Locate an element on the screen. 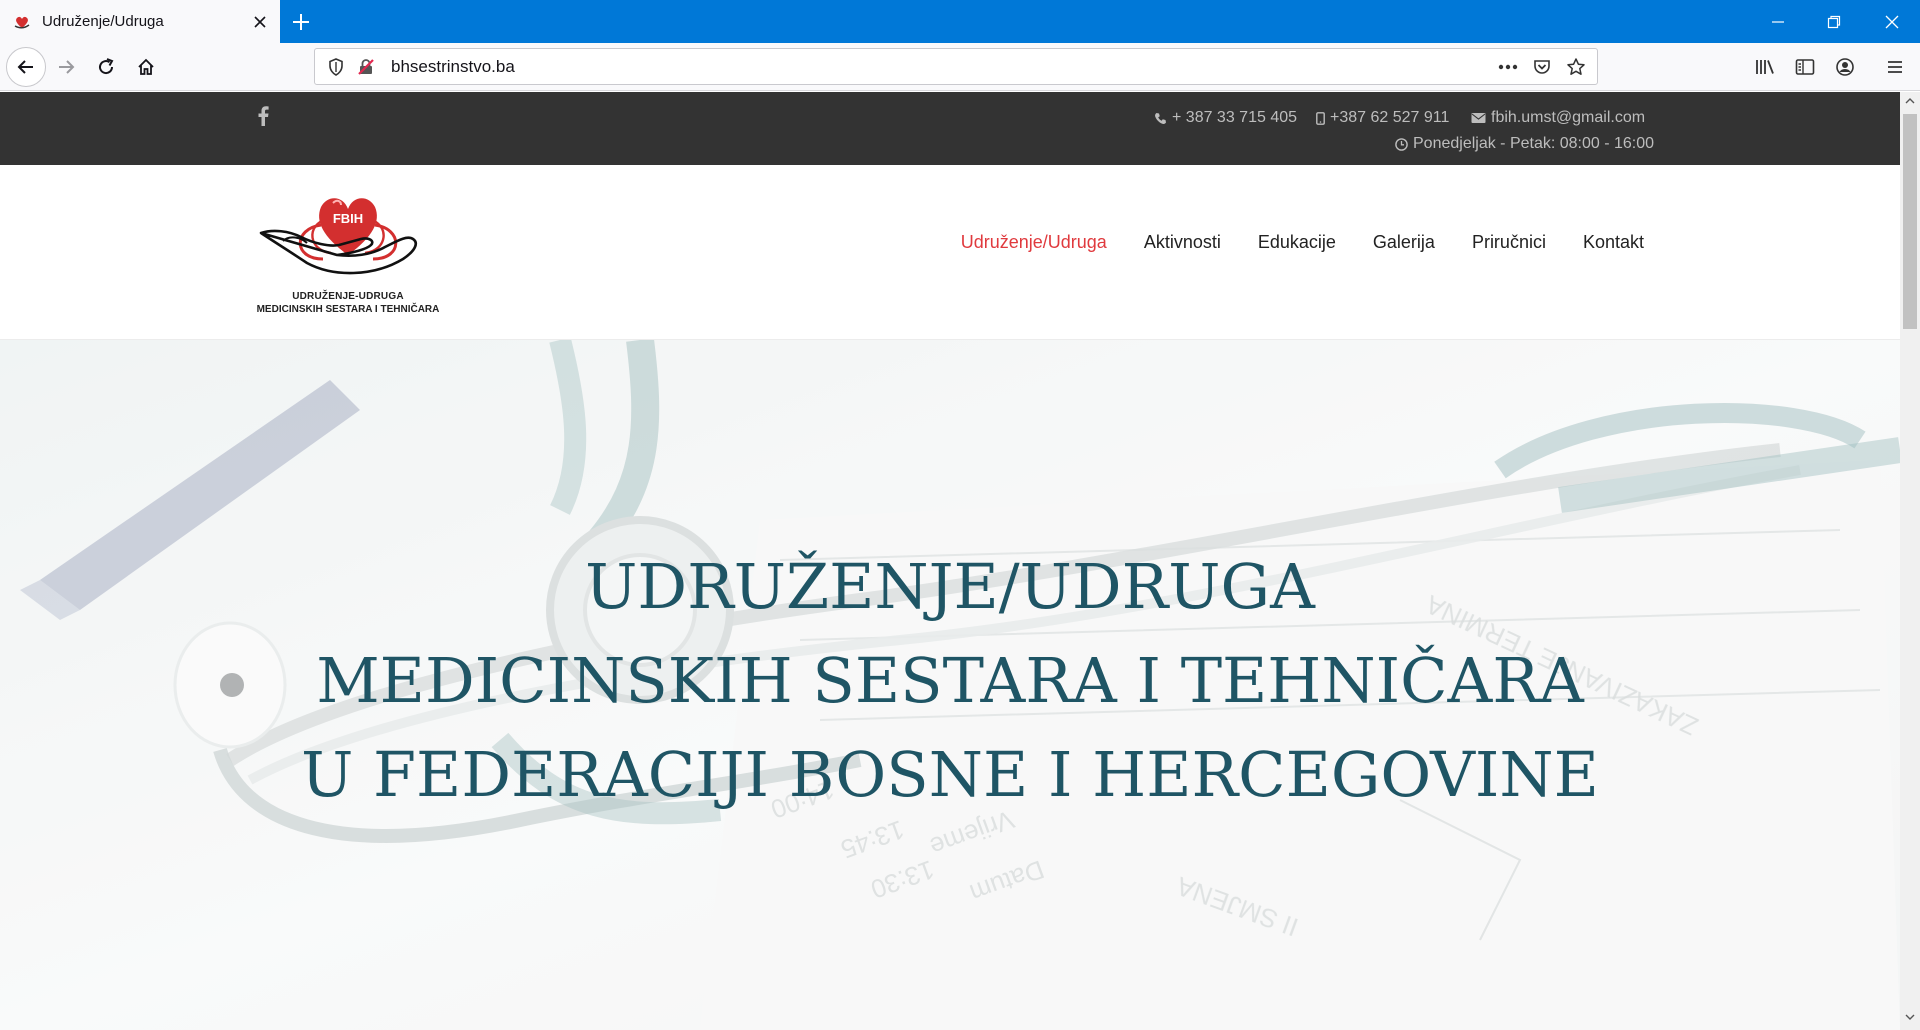 The height and width of the screenshot is (1030, 1920). insecure-connection-icon is located at coordinates (366, 67).